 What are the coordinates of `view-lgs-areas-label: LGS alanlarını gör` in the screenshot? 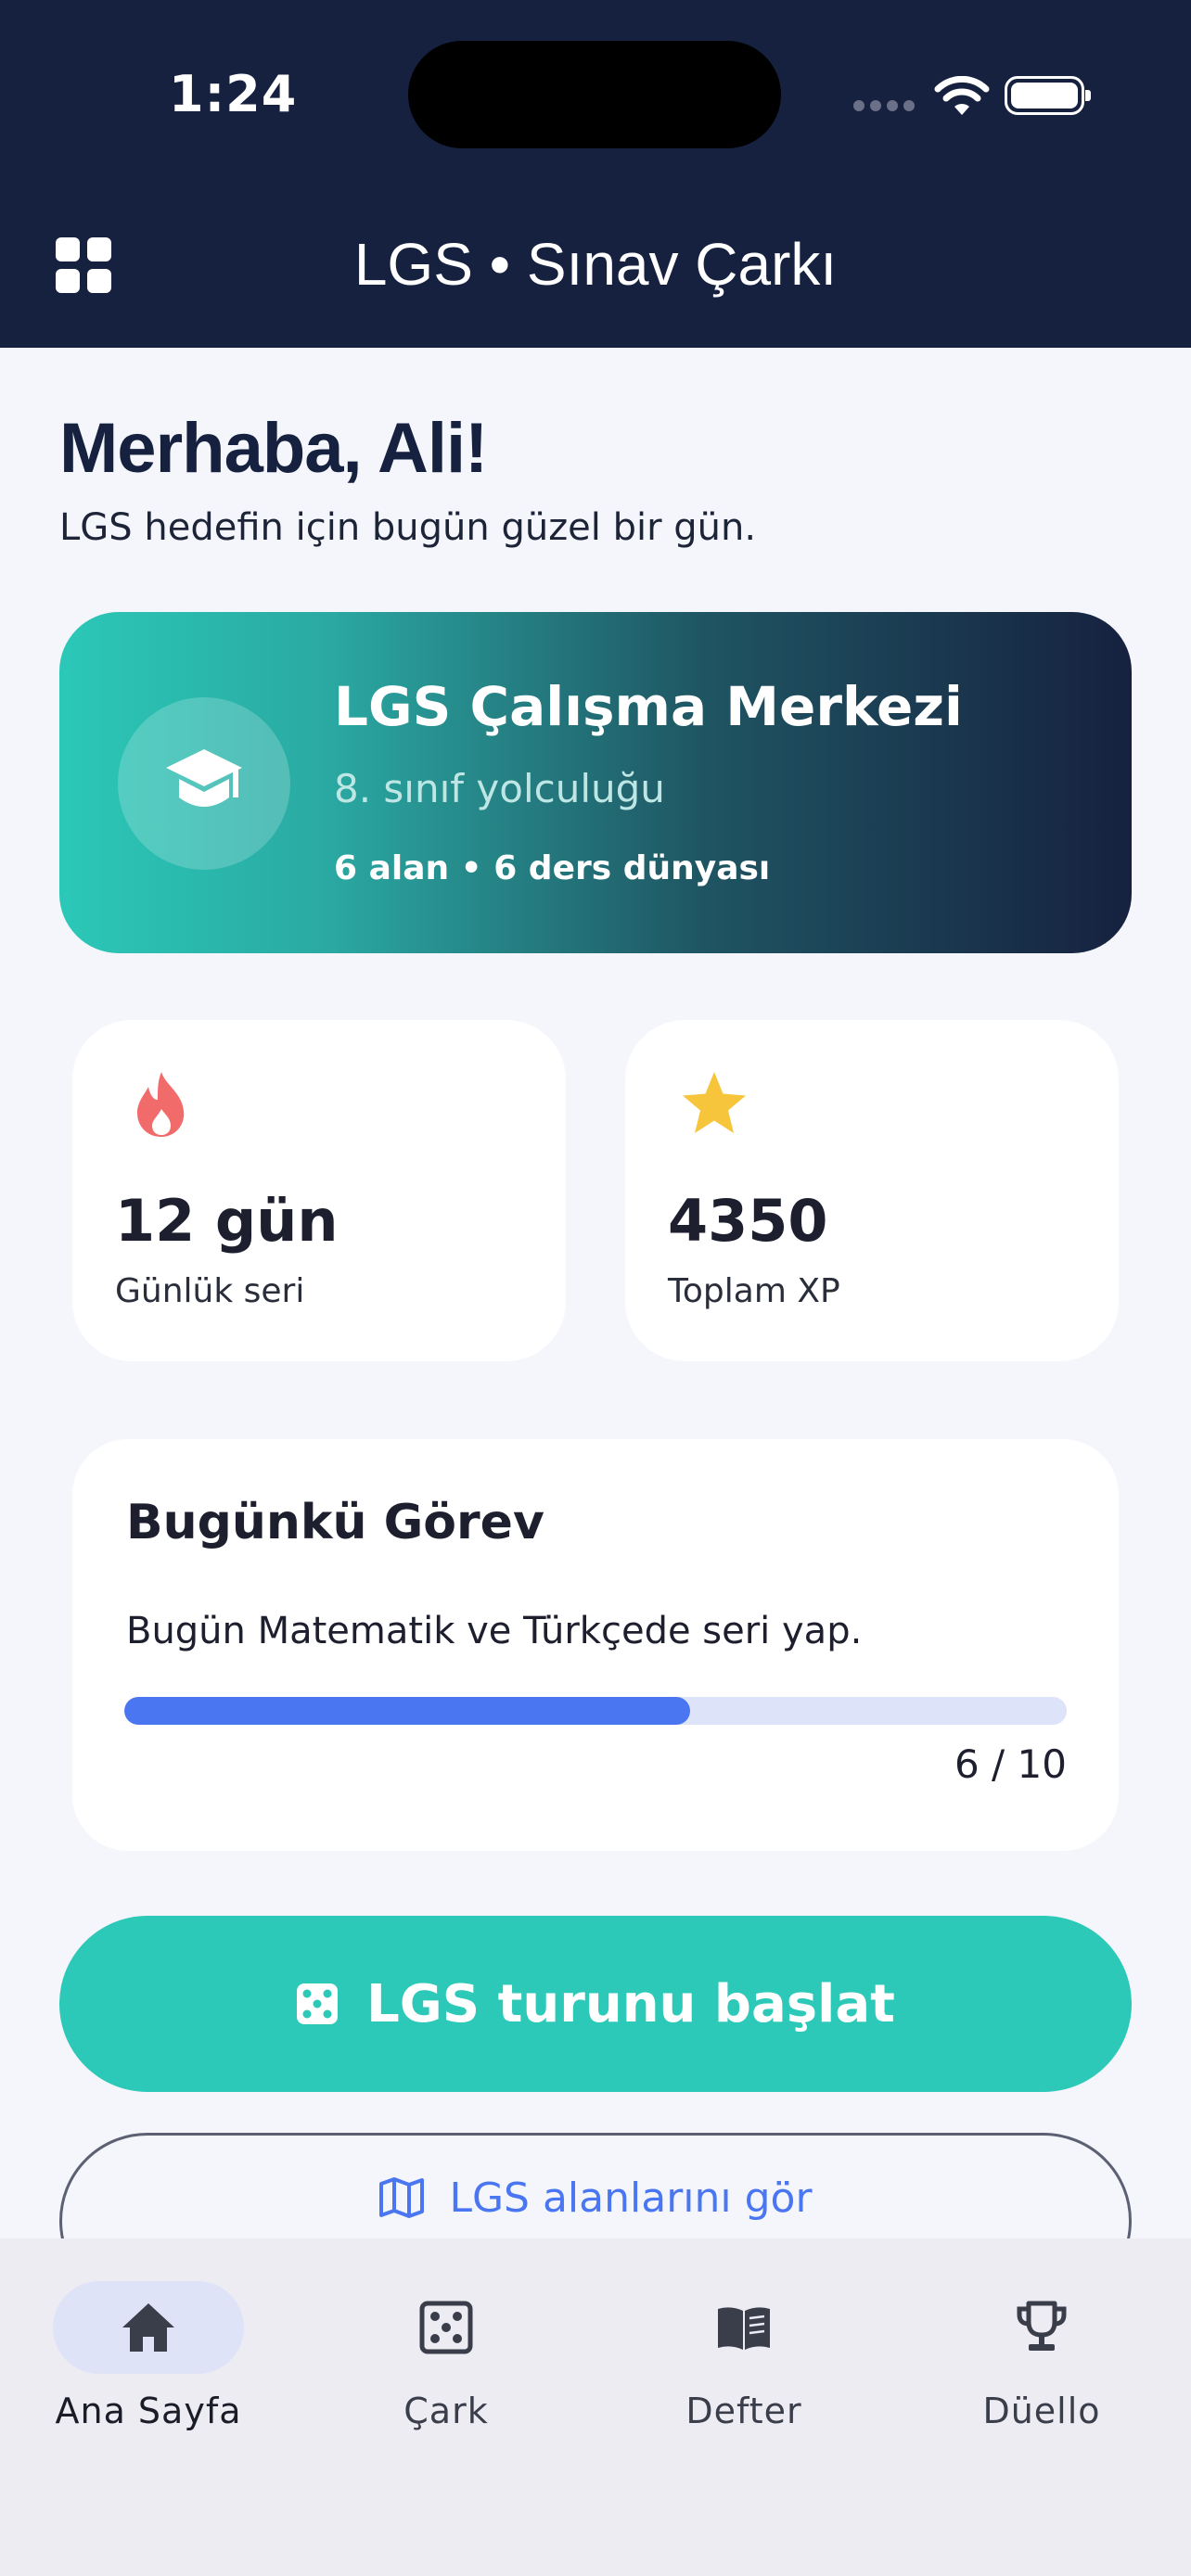 It's located at (631, 2198).